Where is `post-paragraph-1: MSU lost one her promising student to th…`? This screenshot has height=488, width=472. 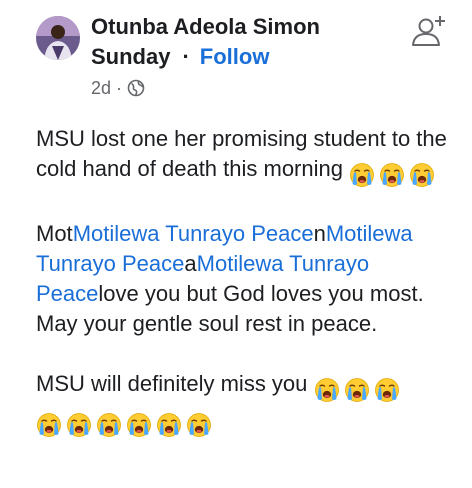 post-paragraph-1: MSU lost one her promising student to th… is located at coordinates (246, 156).